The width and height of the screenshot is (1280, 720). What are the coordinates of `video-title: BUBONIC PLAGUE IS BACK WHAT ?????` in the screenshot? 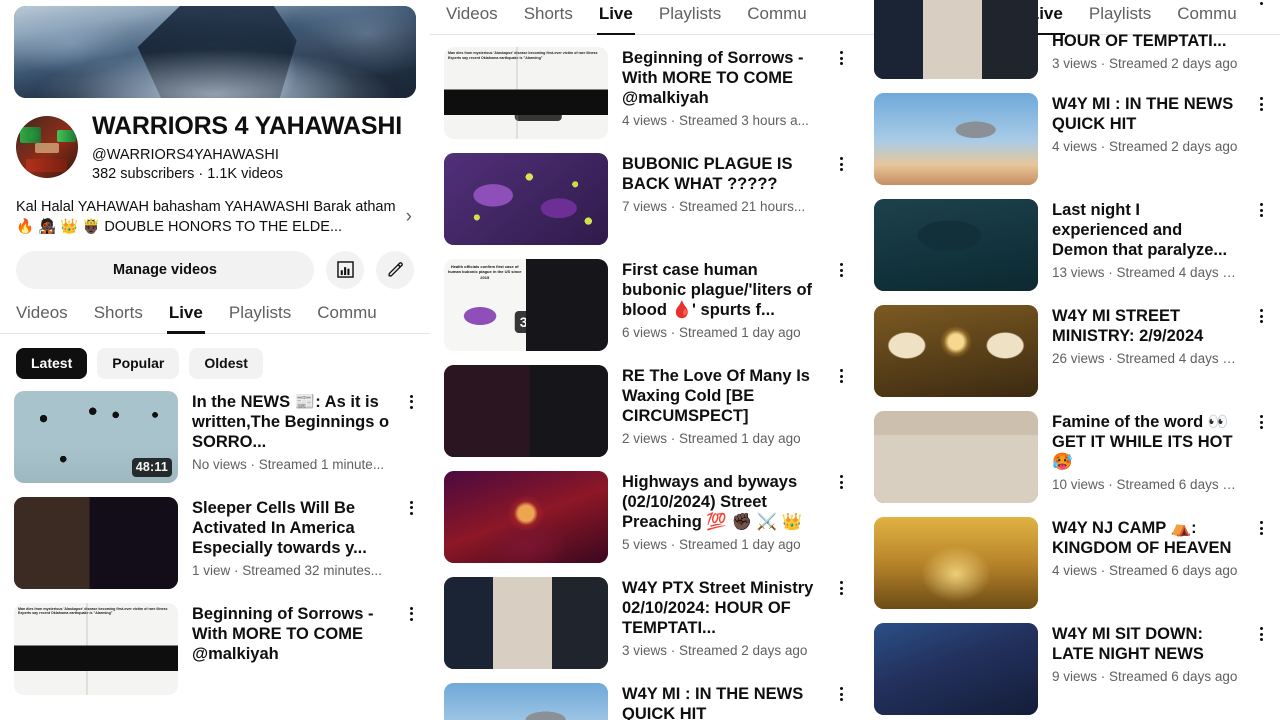 It's located at (707, 174).